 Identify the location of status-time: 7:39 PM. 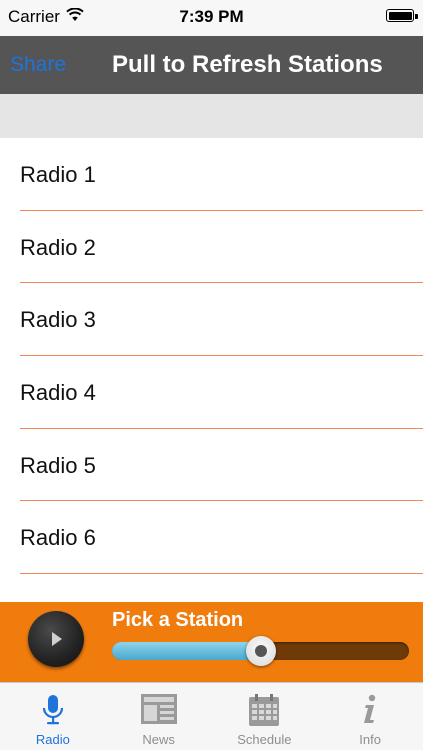
(211, 16).